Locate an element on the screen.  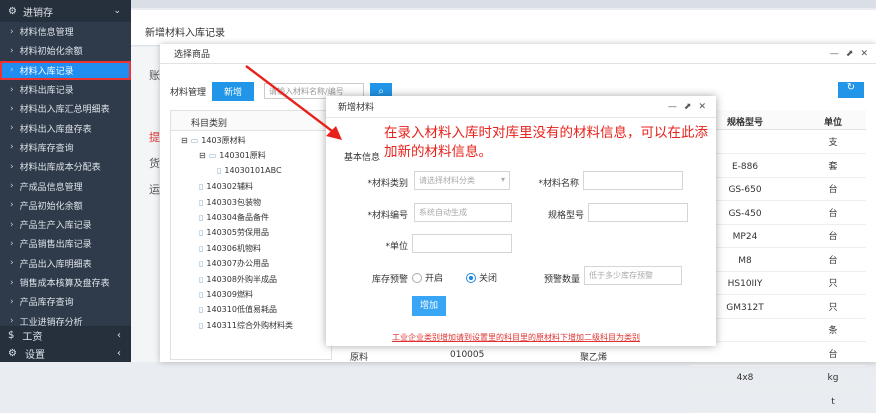
sidebar-item: › 产品生产入库记录 is located at coordinates (65, 224).